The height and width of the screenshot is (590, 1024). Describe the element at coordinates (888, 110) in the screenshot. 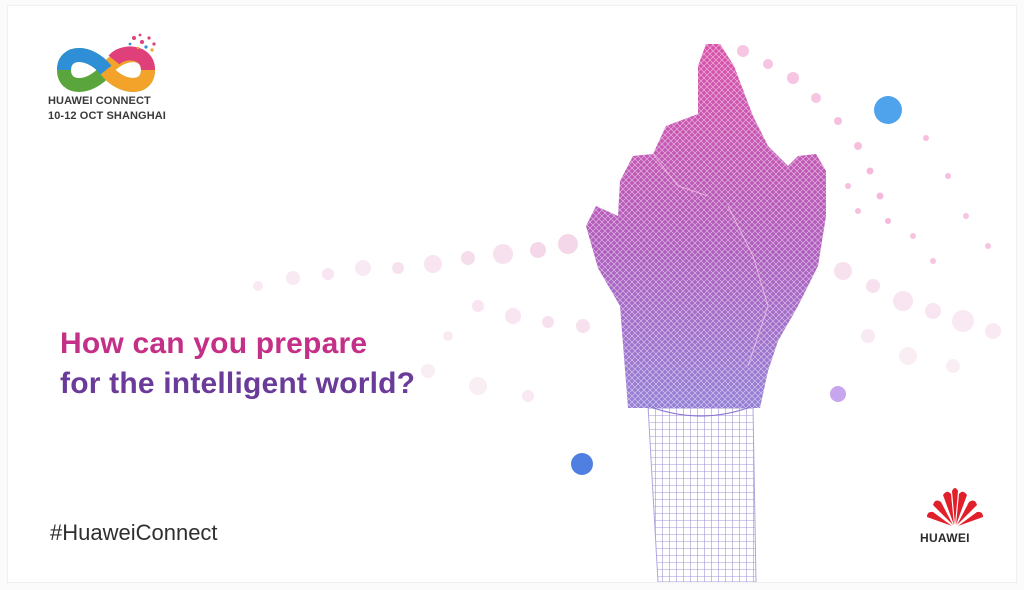

I see `blue-dot-large` at that location.